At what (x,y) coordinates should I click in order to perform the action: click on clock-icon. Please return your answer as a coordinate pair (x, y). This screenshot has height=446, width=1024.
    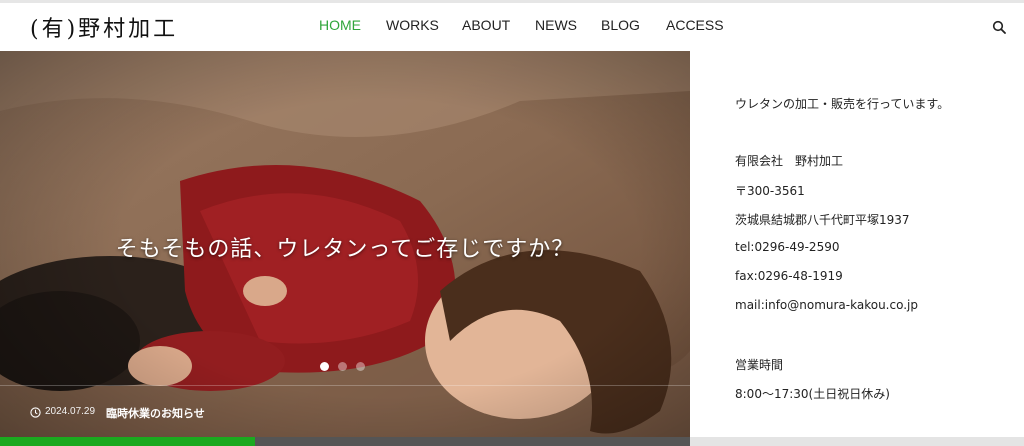
    Looking at the image, I should click on (35, 412).